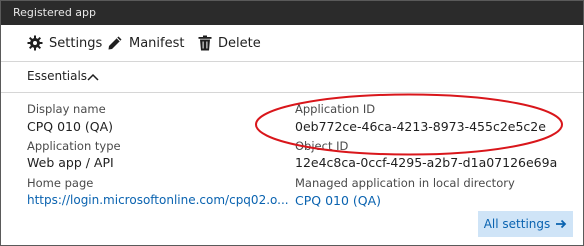 The height and width of the screenshot is (246, 584). I want to click on display-name-label: Display name, so click(66, 109).